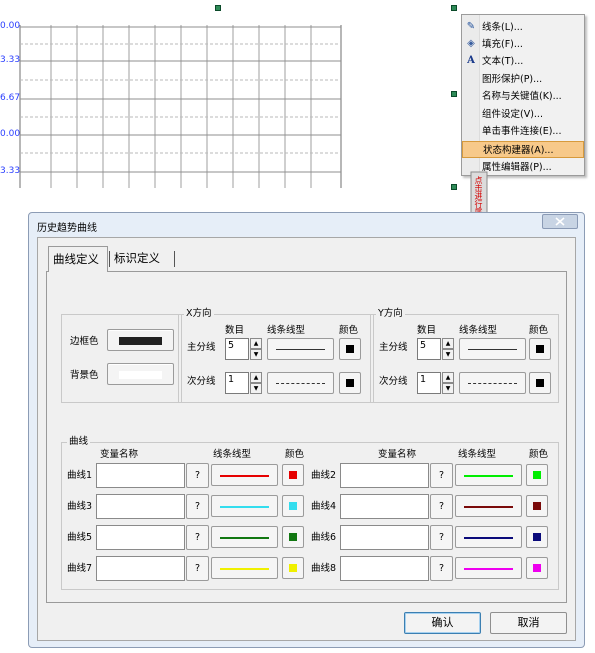 The image size is (595, 653). Describe the element at coordinates (393, 381) in the screenshot. I see `y-minor-label: 次分线` at that location.